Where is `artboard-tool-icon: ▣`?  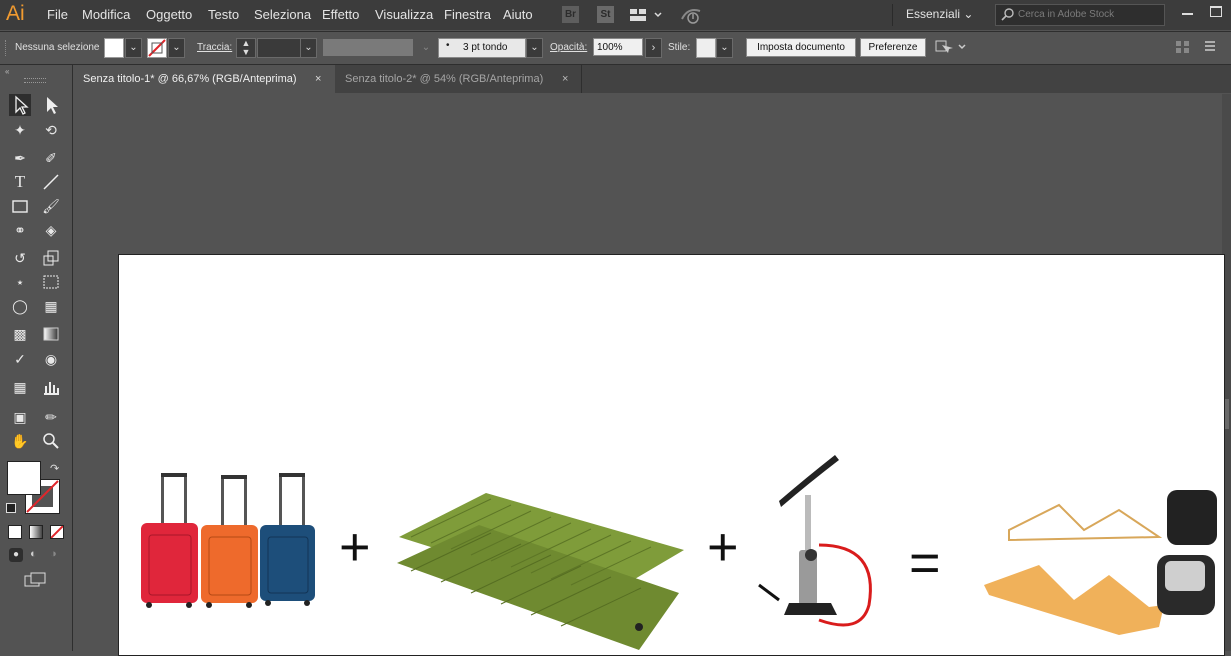
artboard-tool-icon: ▣ is located at coordinates (20, 417).